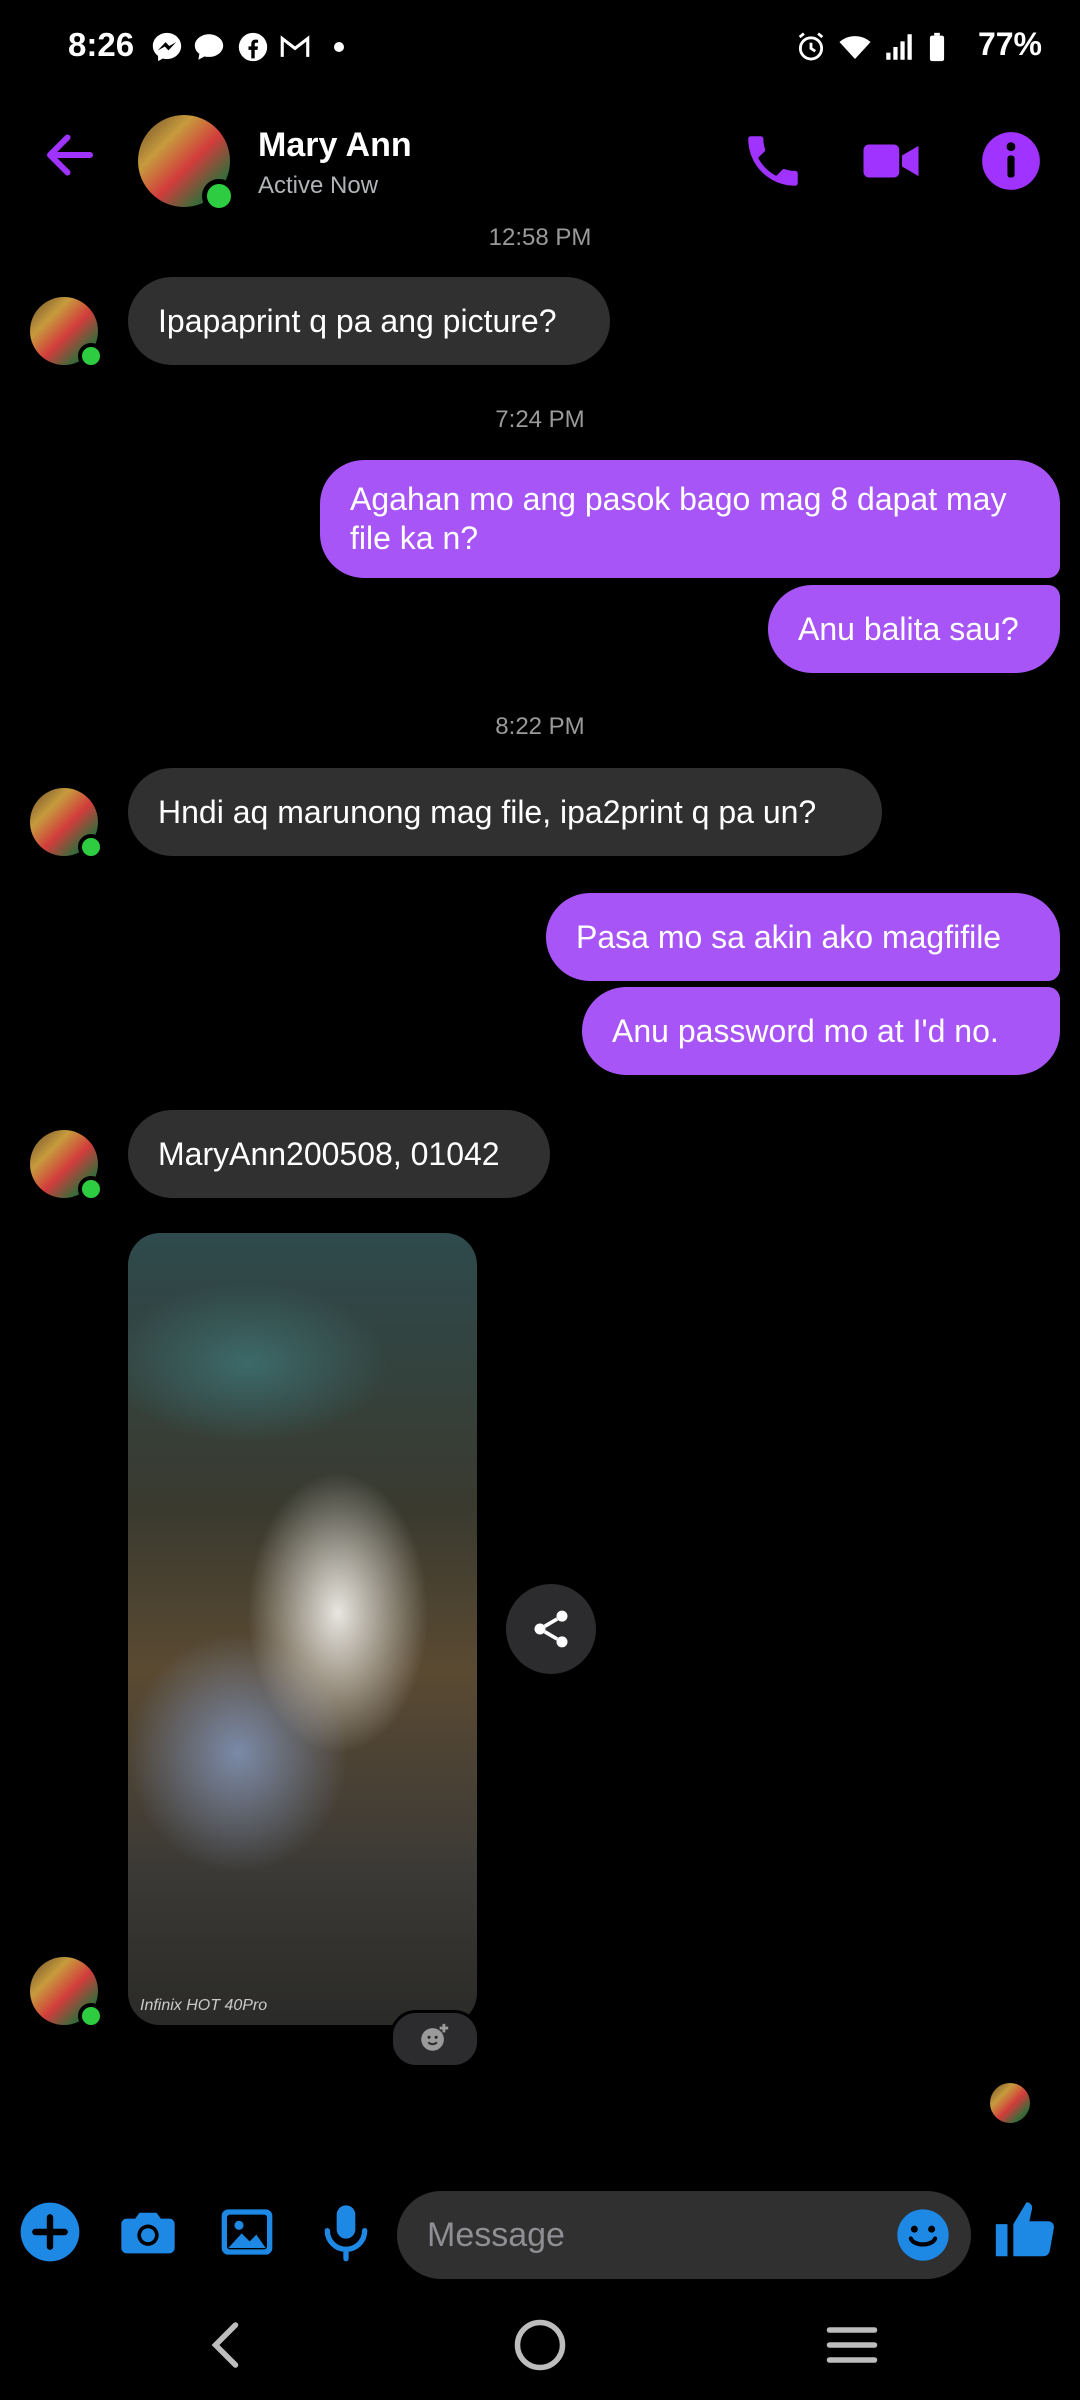 The height and width of the screenshot is (2400, 1080). I want to click on incoming-message: Ipapaprint q pa ang picture?, so click(369, 321).